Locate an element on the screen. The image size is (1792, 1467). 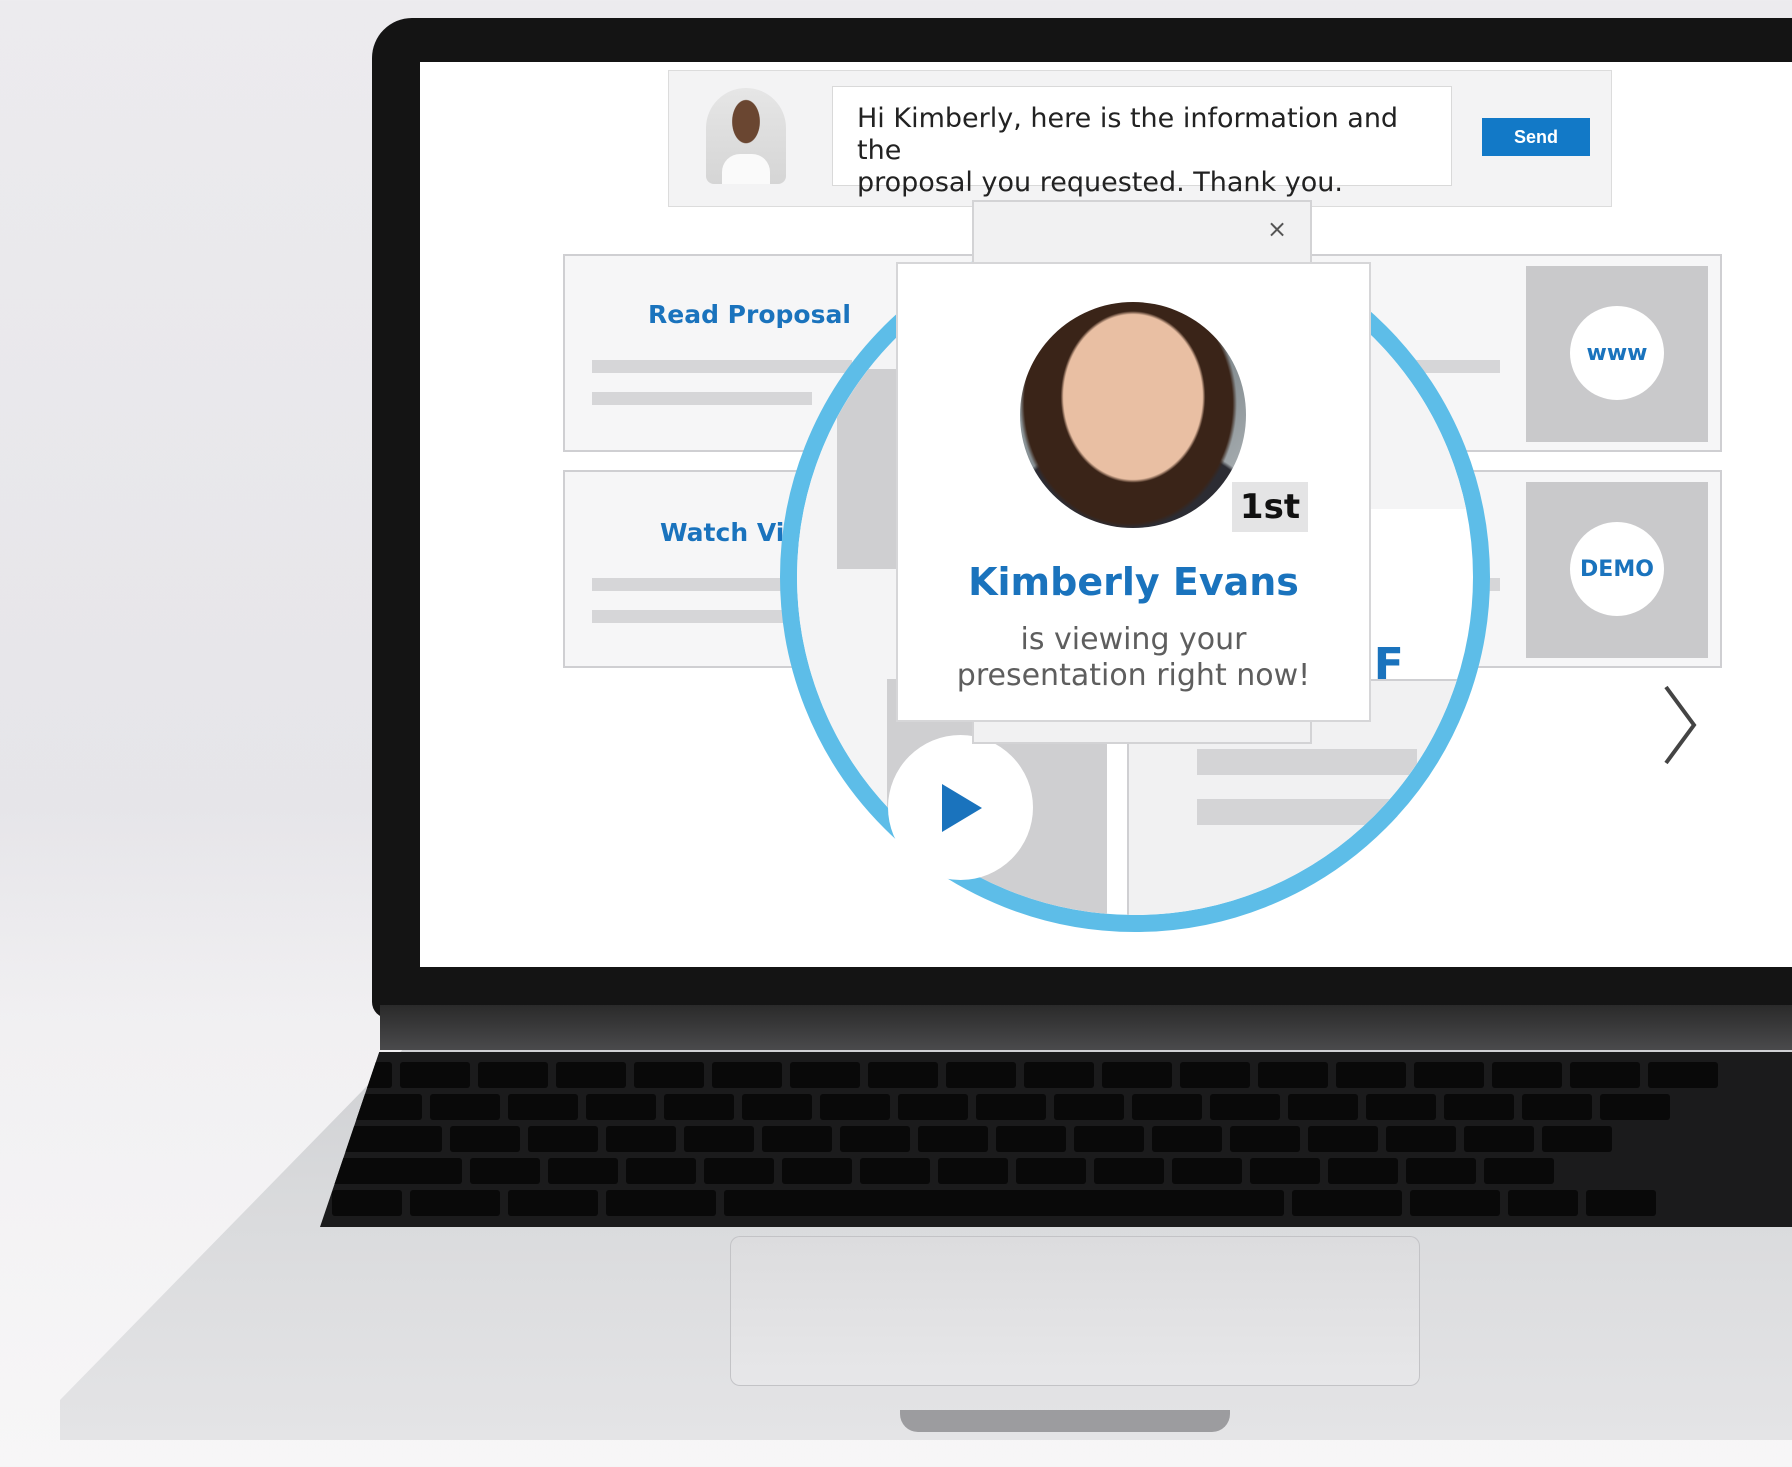
video-play-button is located at coordinates (960, 807).